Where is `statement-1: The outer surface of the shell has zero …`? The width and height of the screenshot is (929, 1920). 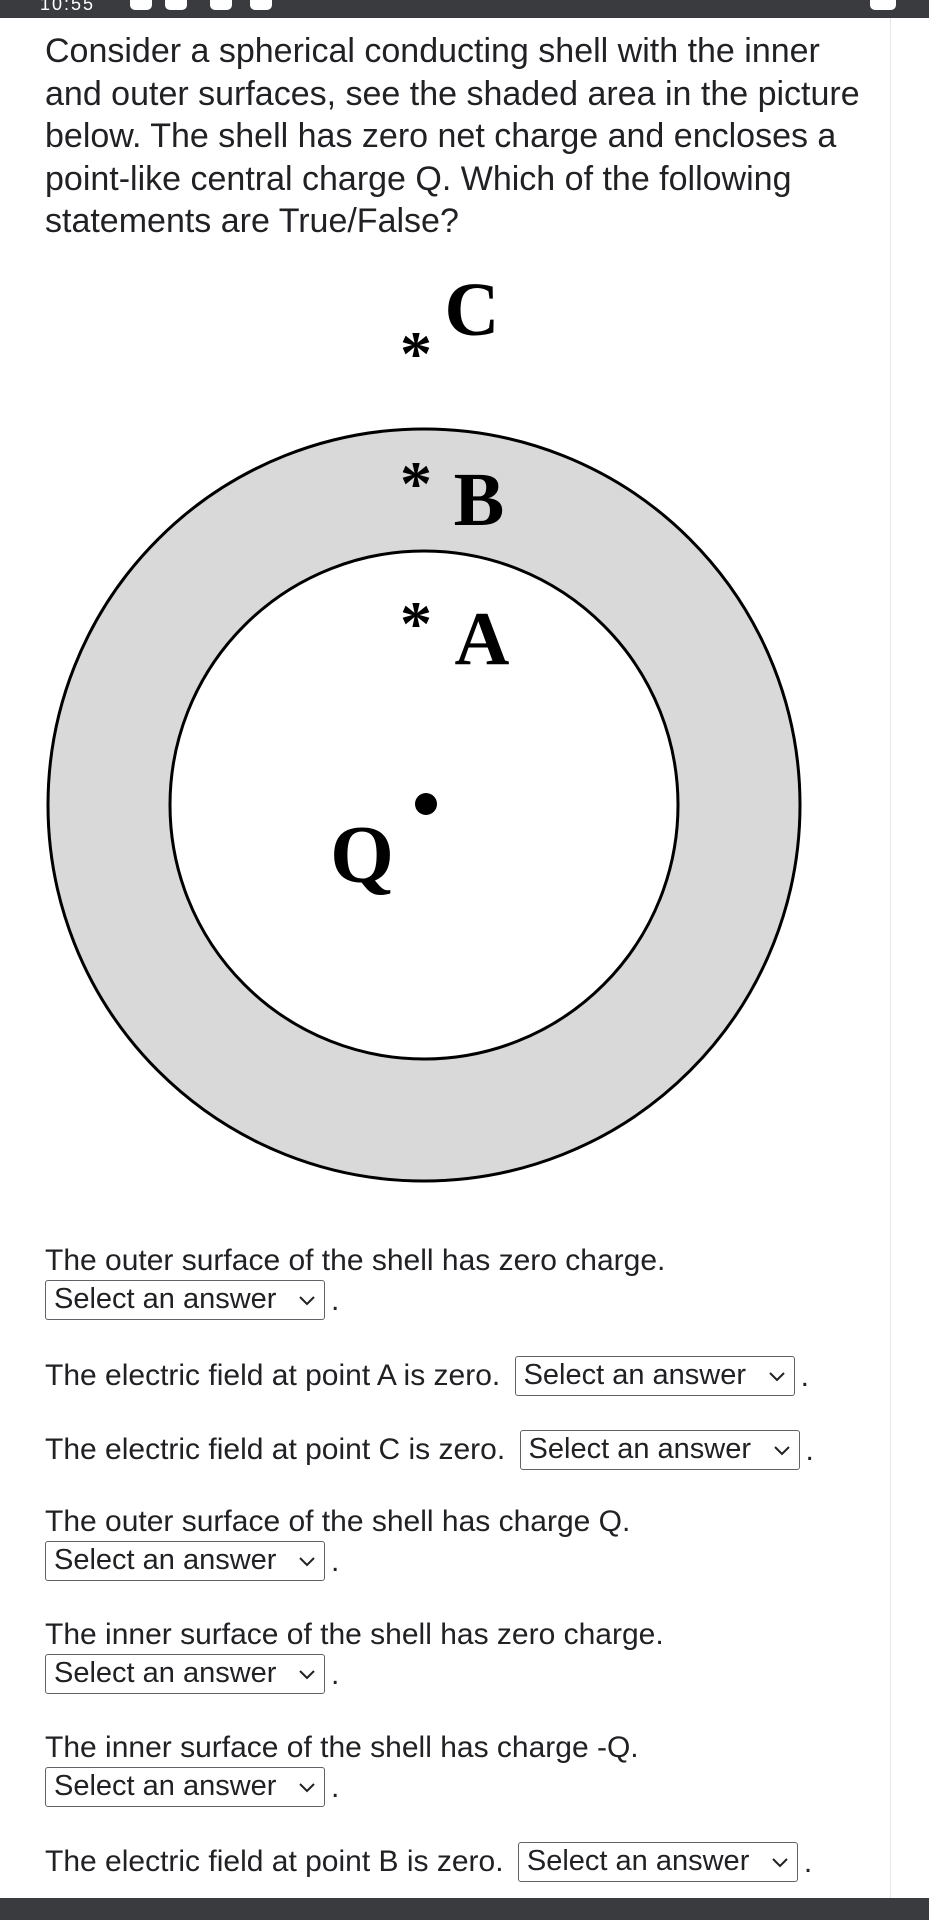
statement-1: The outer surface of the shell has zero … is located at coordinates (355, 1281).